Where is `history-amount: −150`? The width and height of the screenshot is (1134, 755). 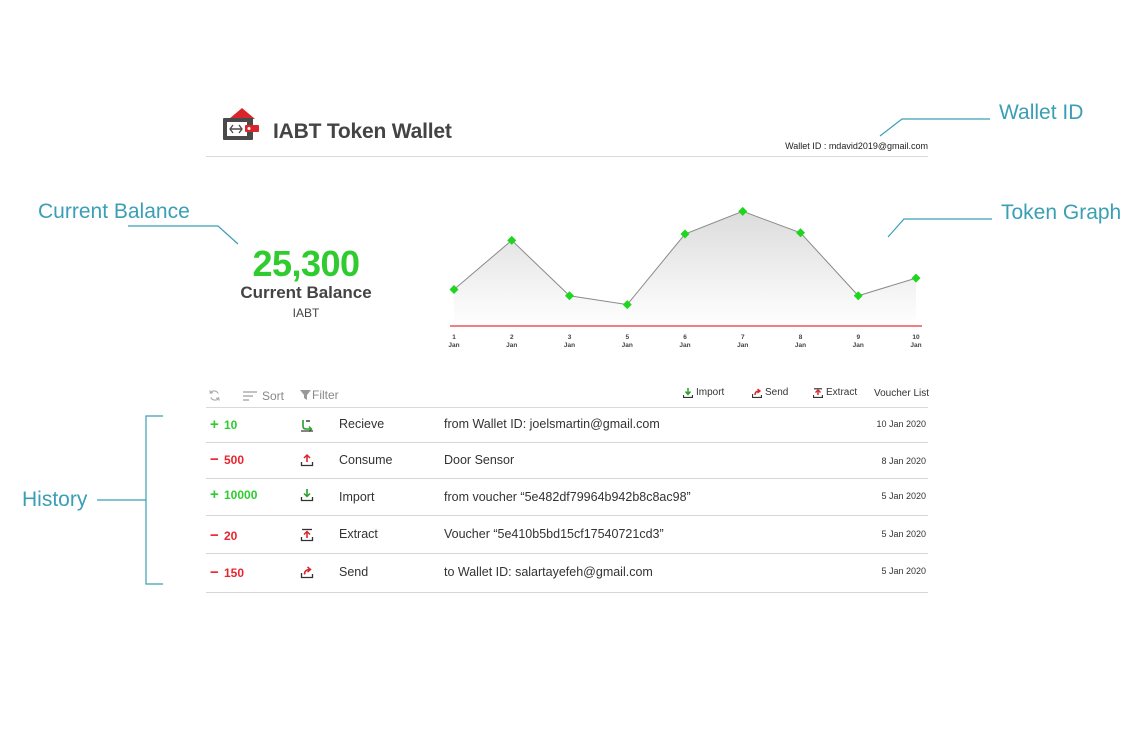 history-amount: −150 is located at coordinates (227, 572).